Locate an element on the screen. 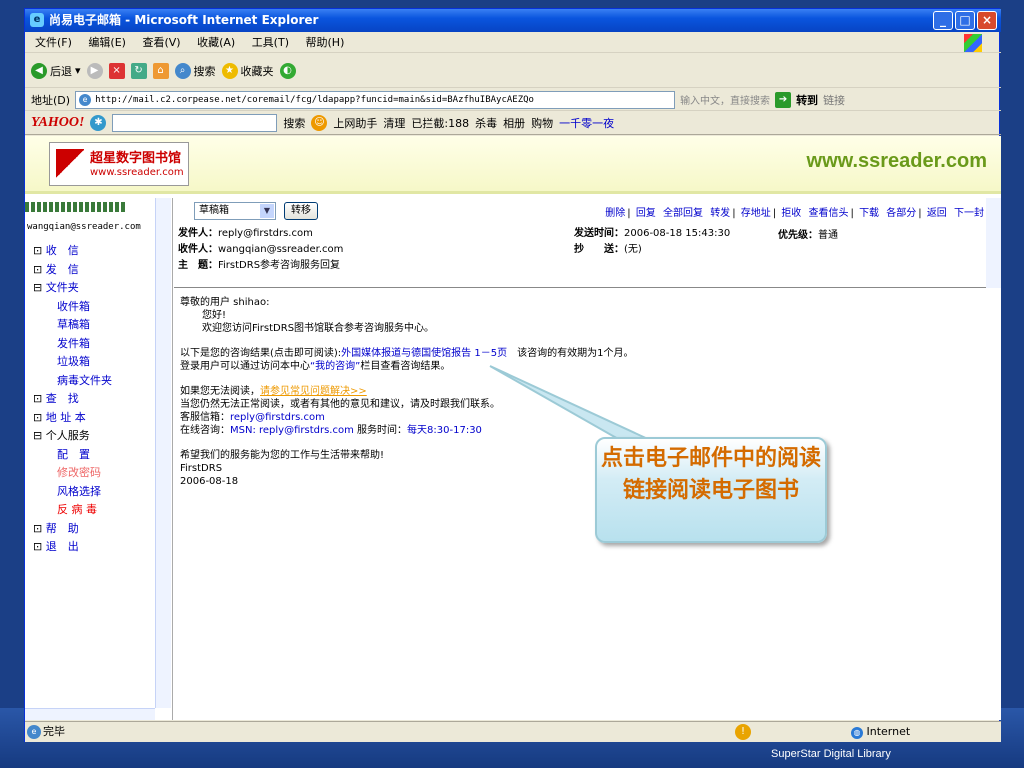  settings-icon: ✱ is located at coordinates (98, 122).